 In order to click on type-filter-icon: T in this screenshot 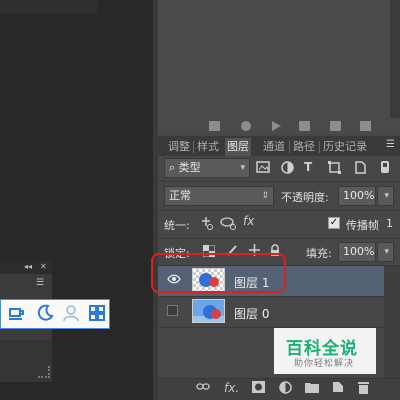, I will do `click(308, 167)`.